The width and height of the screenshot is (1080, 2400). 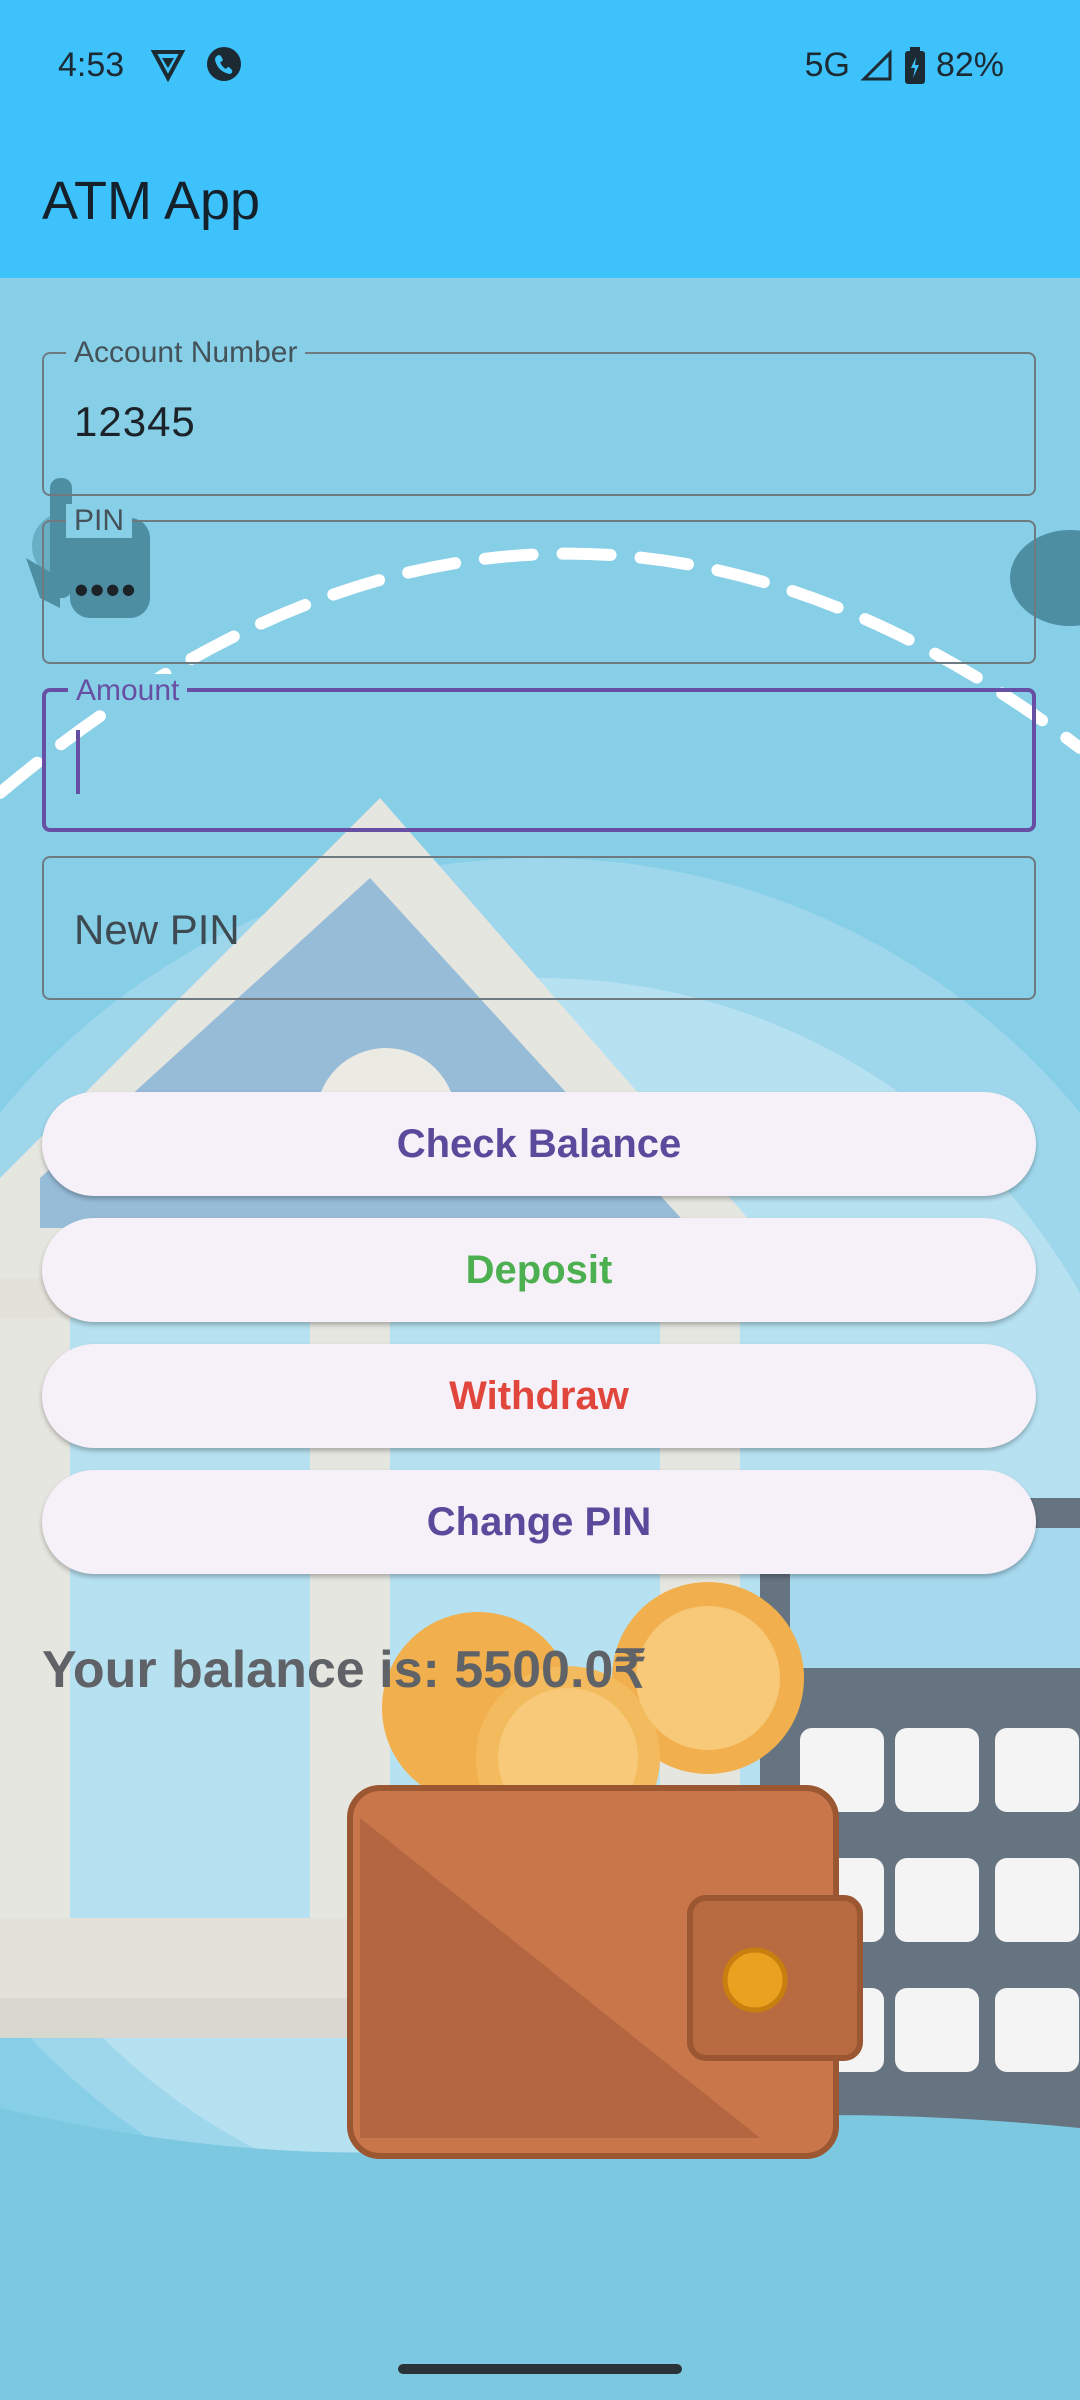 I want to click on withdraw-button: Withdraw, so click(x=539, y=1396).